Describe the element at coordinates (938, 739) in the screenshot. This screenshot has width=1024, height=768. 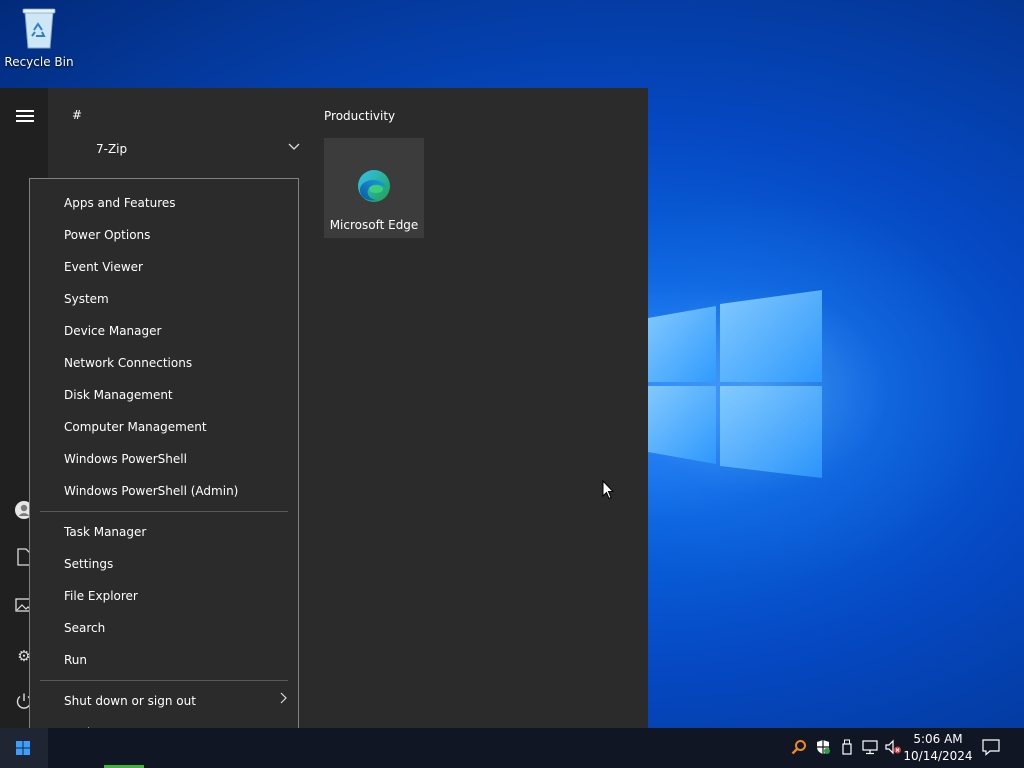
I see `clock-time: 5:06 AM` at that location.